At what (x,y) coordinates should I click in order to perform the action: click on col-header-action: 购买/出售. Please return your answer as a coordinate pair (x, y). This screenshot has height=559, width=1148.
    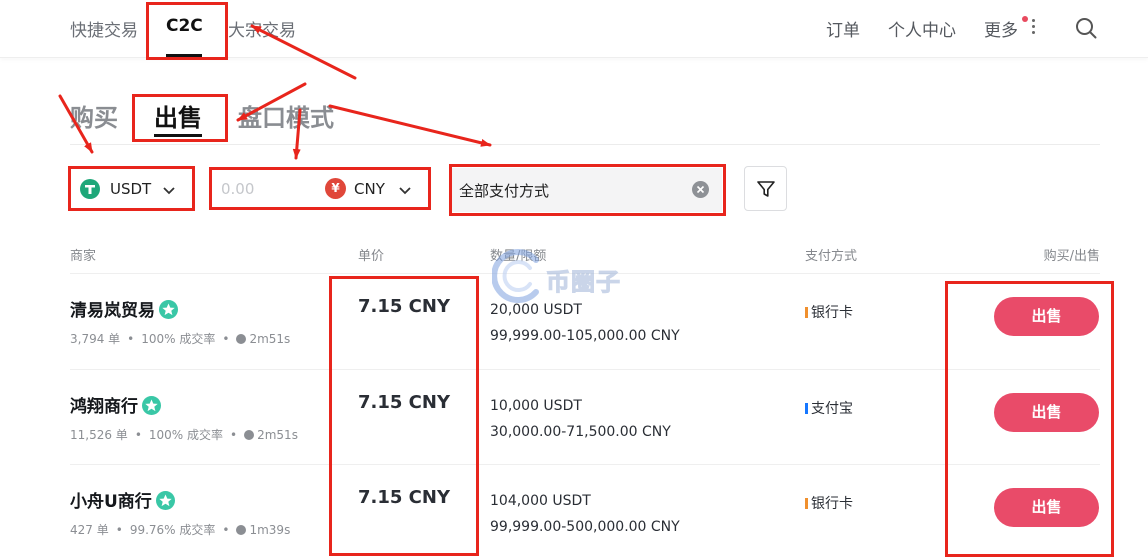
    Looking at the image, I should click on (1071, 256).